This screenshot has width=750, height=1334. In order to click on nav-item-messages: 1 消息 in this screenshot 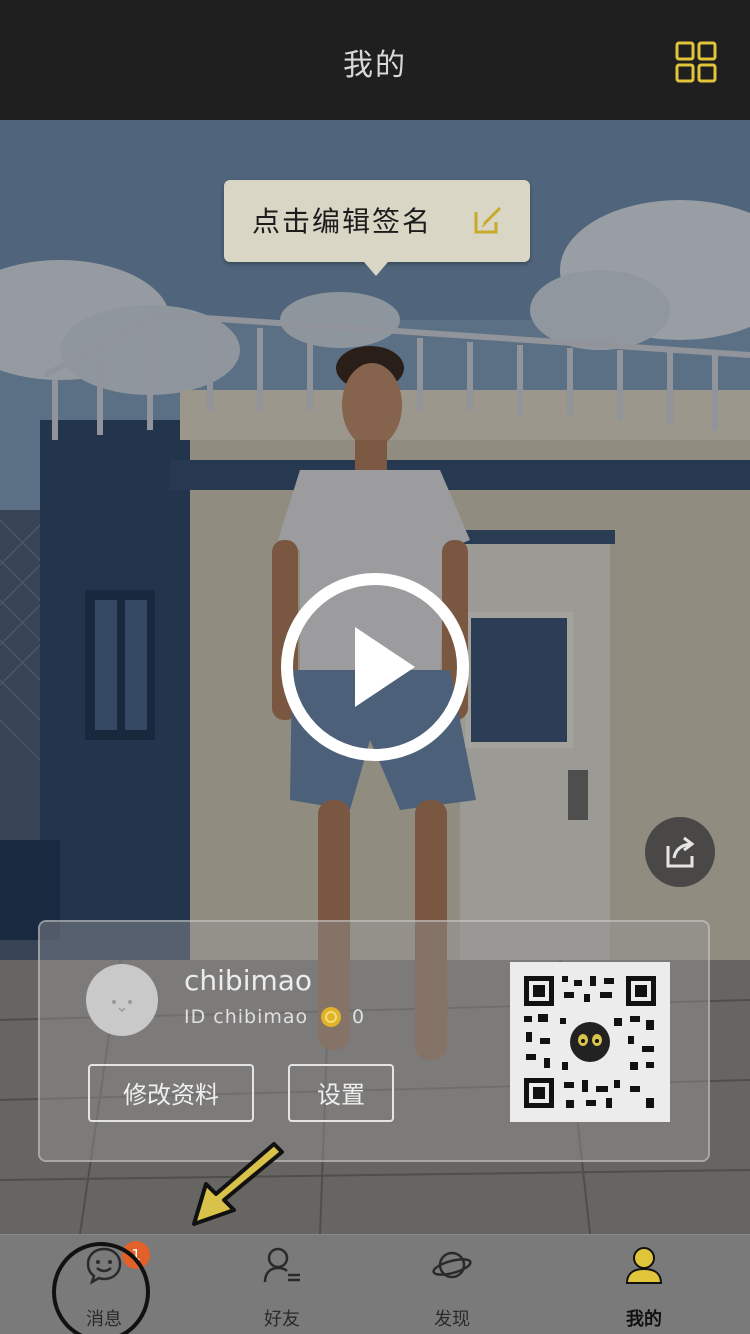, I will do `click(104, 1284)`.